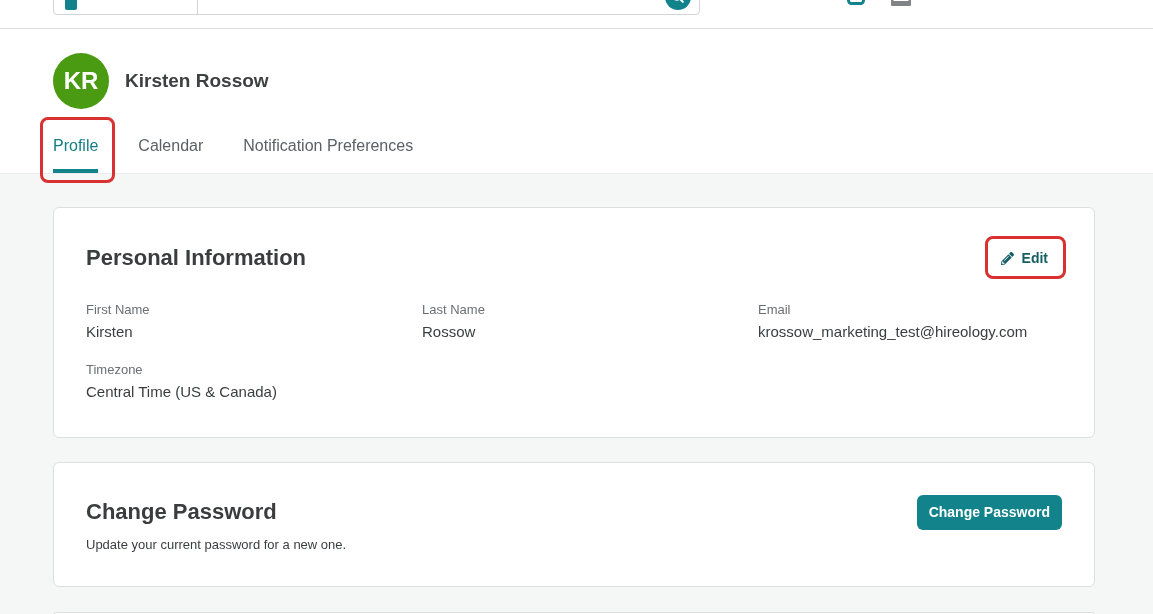 This screenshot has width=1153, height=614. What do you see at coordinates (71, 5) in the screenshot?
I see `tile-icon` at bounding box center [71, 5].